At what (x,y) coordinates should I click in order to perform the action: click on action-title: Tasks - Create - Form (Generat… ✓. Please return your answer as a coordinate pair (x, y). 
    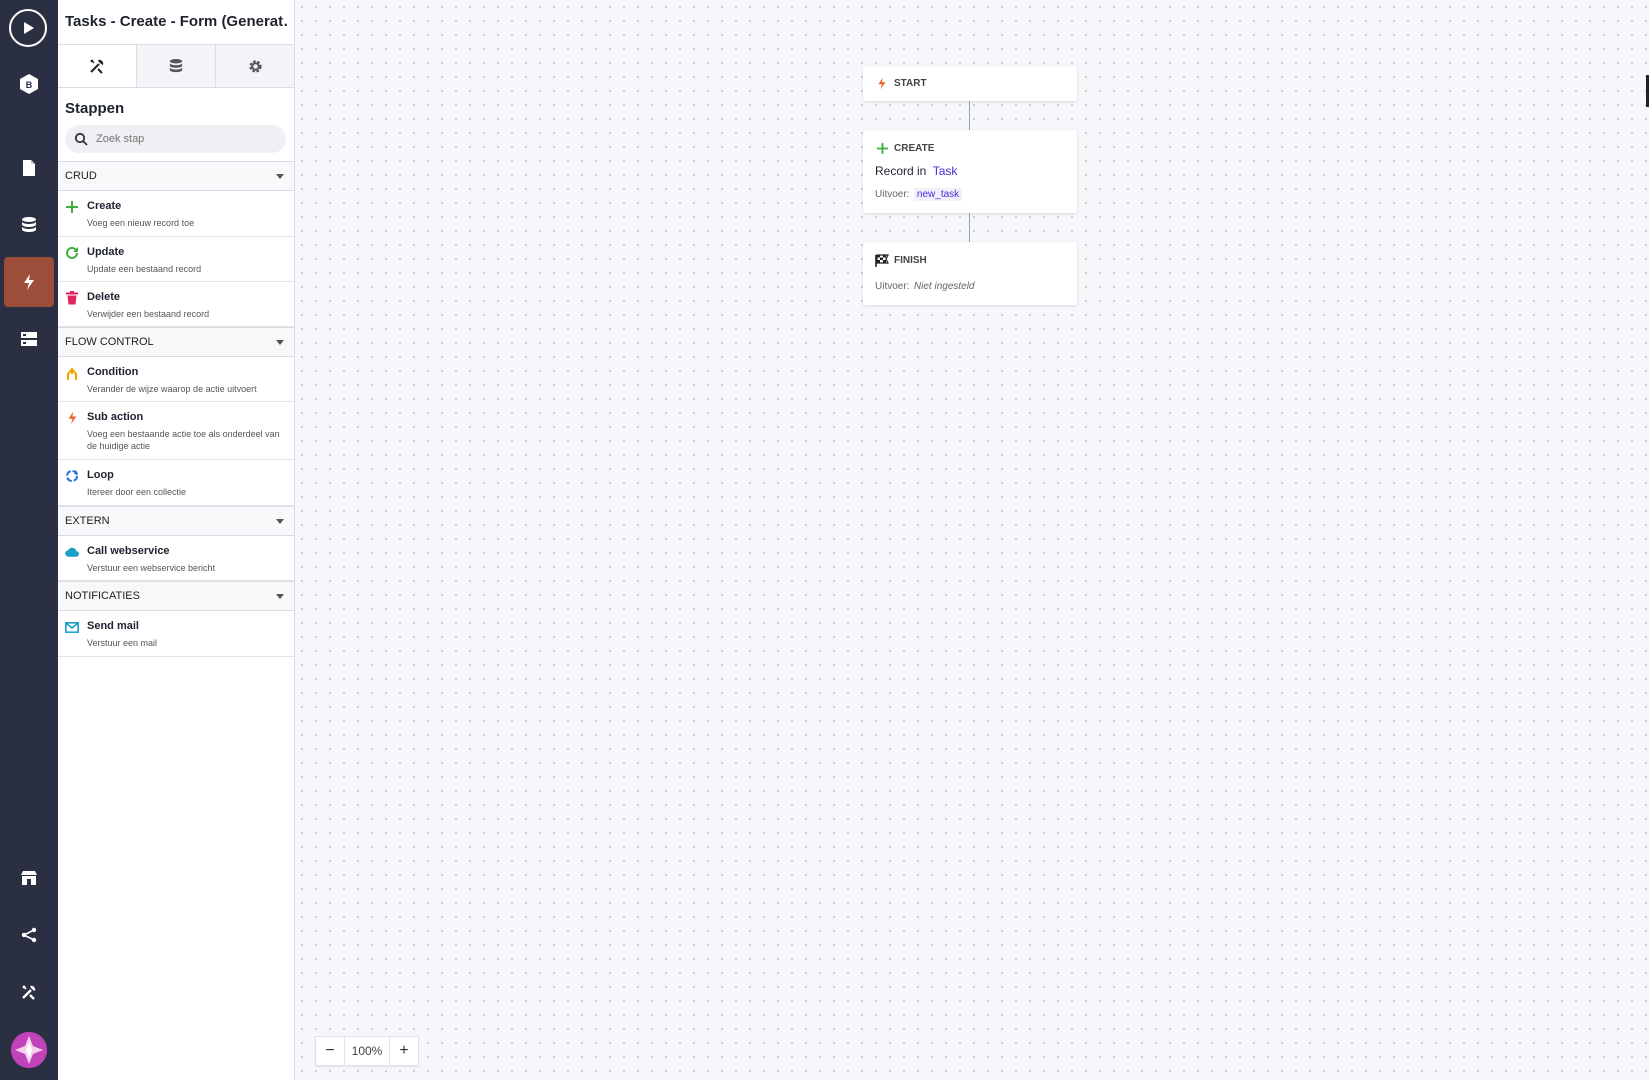
    Looking at the image, I should click on (176, 21).